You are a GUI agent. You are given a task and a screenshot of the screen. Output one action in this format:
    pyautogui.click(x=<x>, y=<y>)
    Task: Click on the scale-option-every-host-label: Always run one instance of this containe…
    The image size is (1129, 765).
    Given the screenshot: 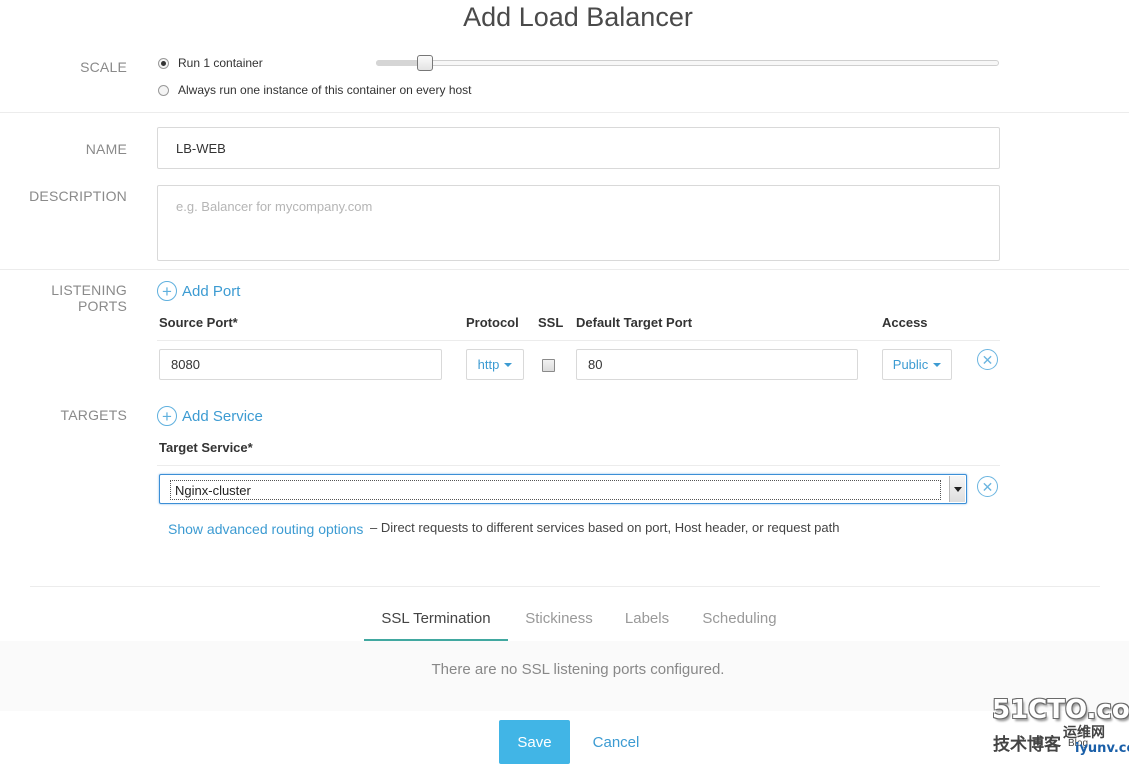 What is the action you would take?
    pyautogui.click(x=325, y=90)
    